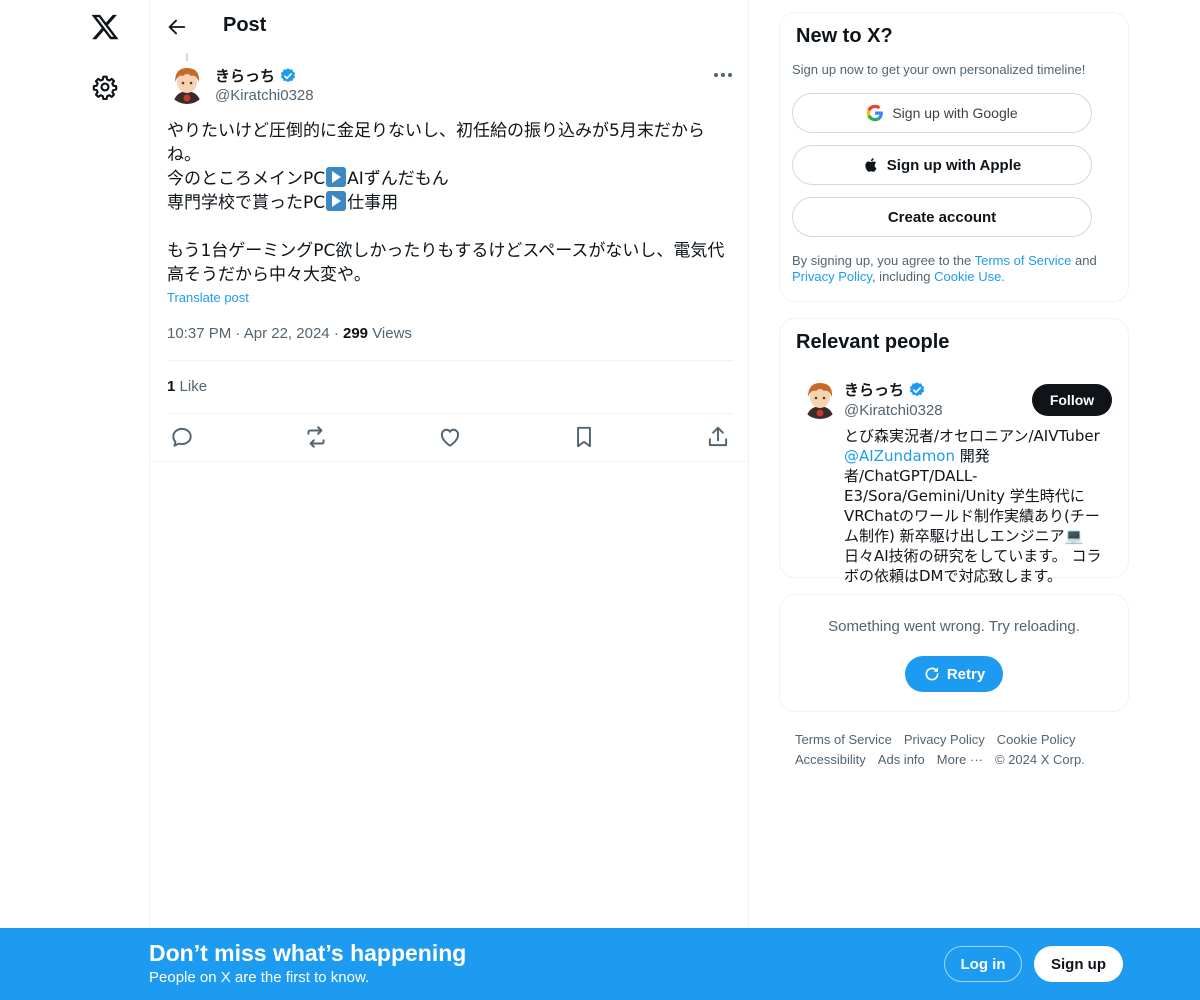  Describe the element at coordinates (830, 759) in the screenshot. I see `footer-accessibility-link: Accessibility` at that location.